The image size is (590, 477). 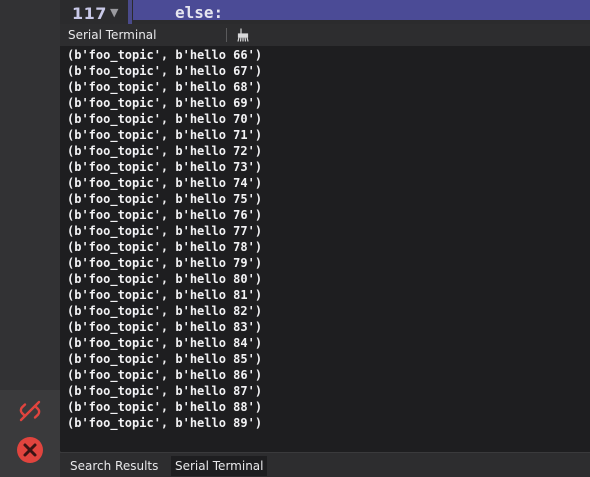 What do you see at coordinates (165, 423) in the screenshot?
I see `terminal-line: (b'foo_topic', b'hello 89')` at bounding box center [165, 423].